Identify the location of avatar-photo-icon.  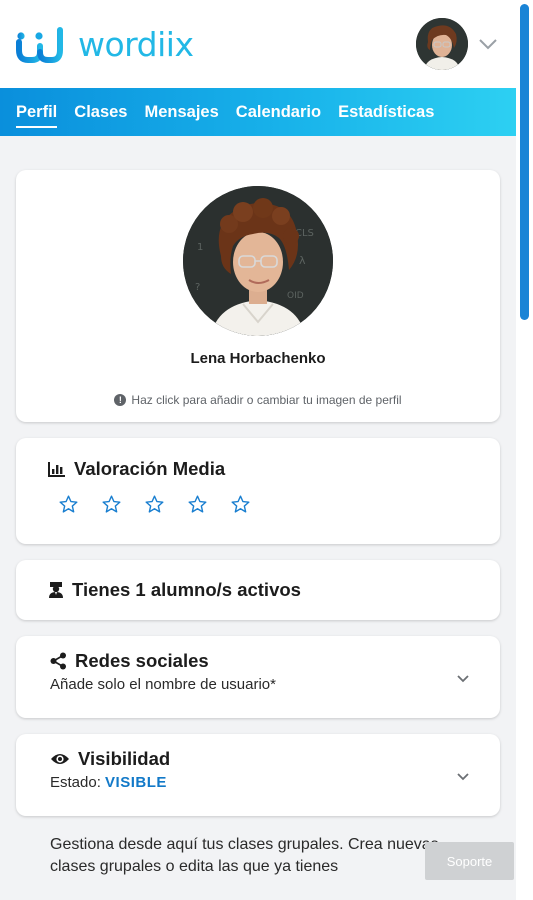
(442, 44).